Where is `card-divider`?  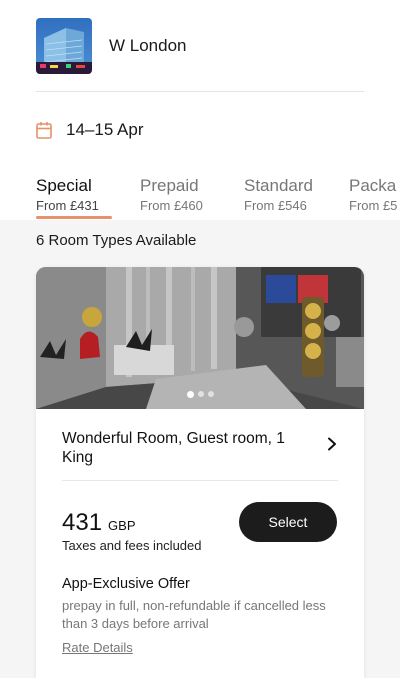 card-divider is located at coordinates (200, 480).